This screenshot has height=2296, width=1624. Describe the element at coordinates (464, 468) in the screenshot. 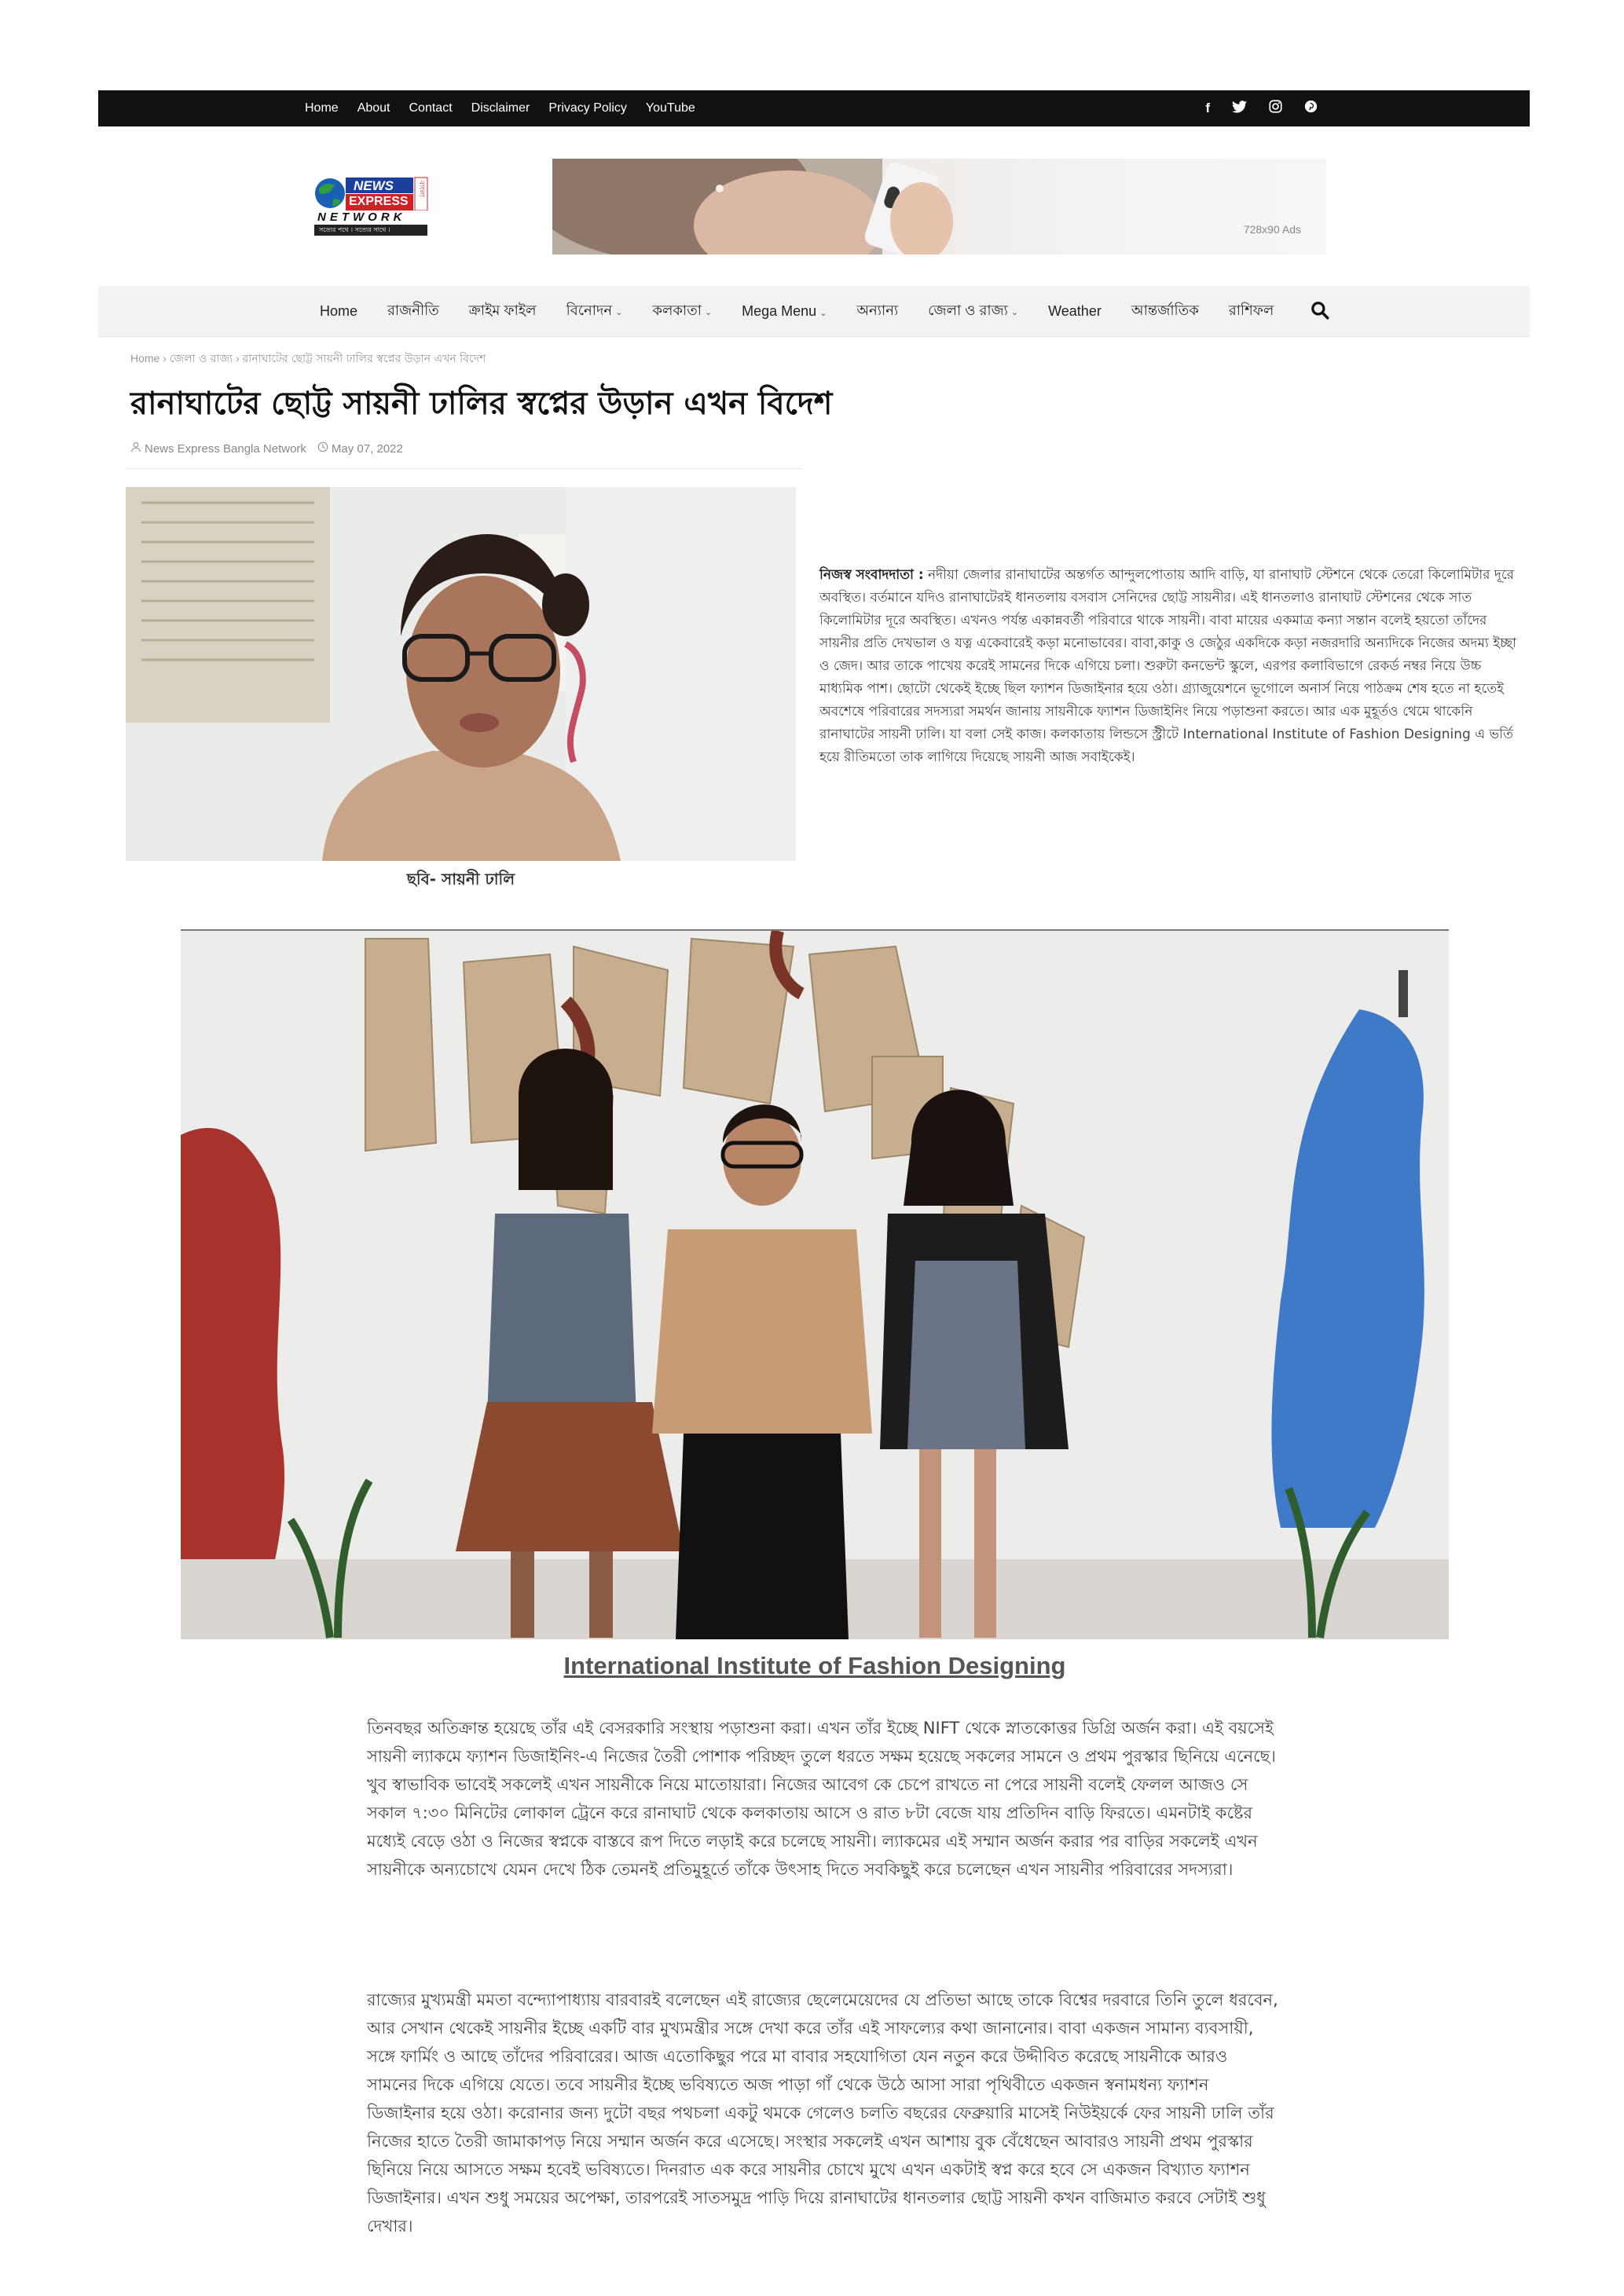

I see `divider` at that location.